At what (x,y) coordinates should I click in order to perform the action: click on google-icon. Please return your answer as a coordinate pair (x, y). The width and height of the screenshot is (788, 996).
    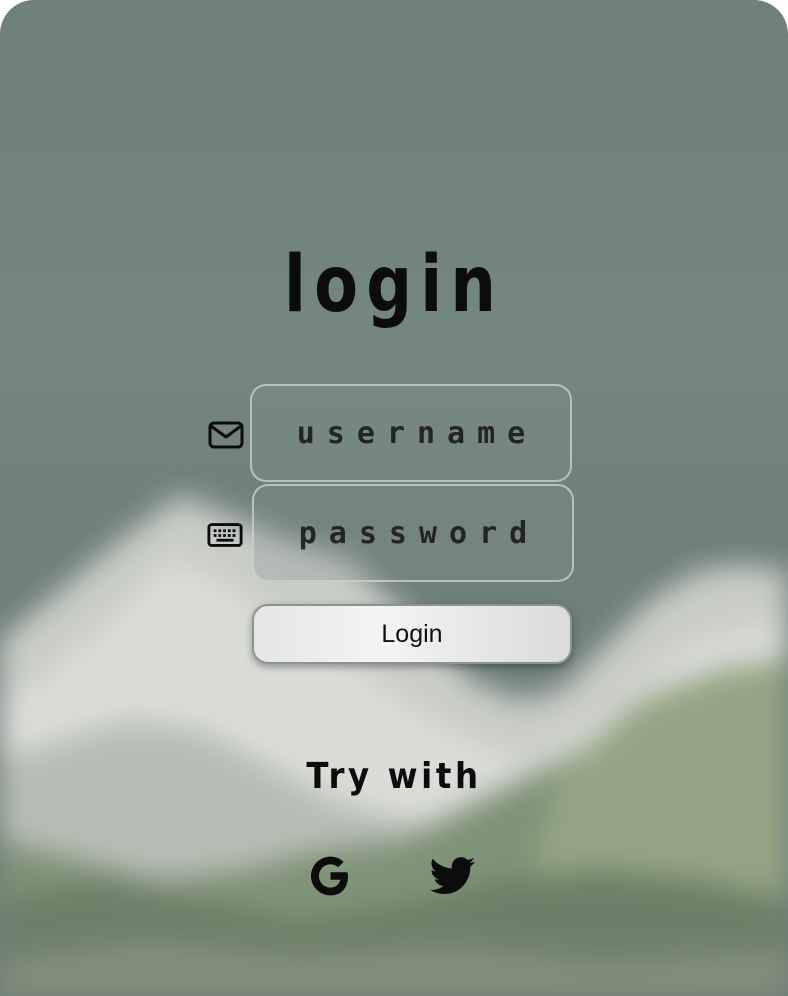
    Looking at the image, I should click on (330, 876).